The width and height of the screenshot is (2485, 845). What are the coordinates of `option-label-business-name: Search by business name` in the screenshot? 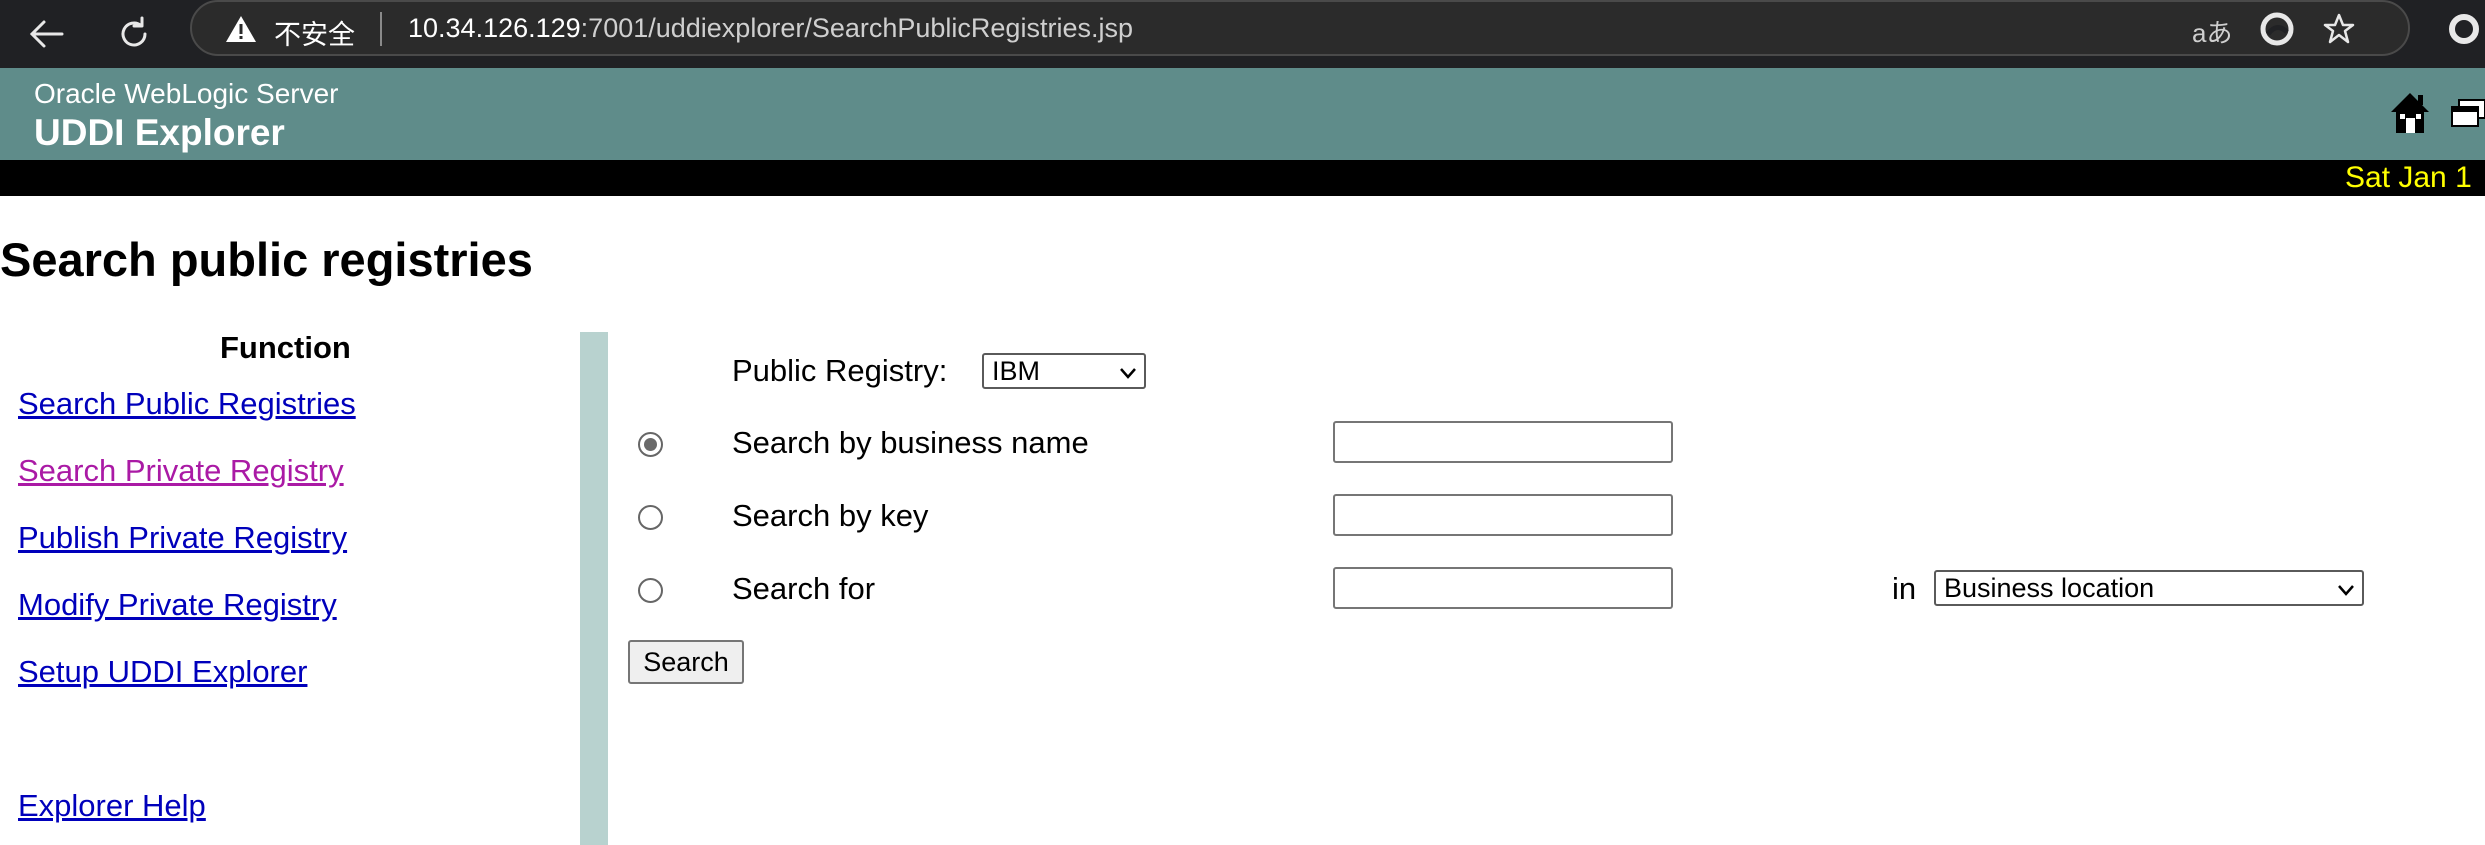 It's located at (910, 442).